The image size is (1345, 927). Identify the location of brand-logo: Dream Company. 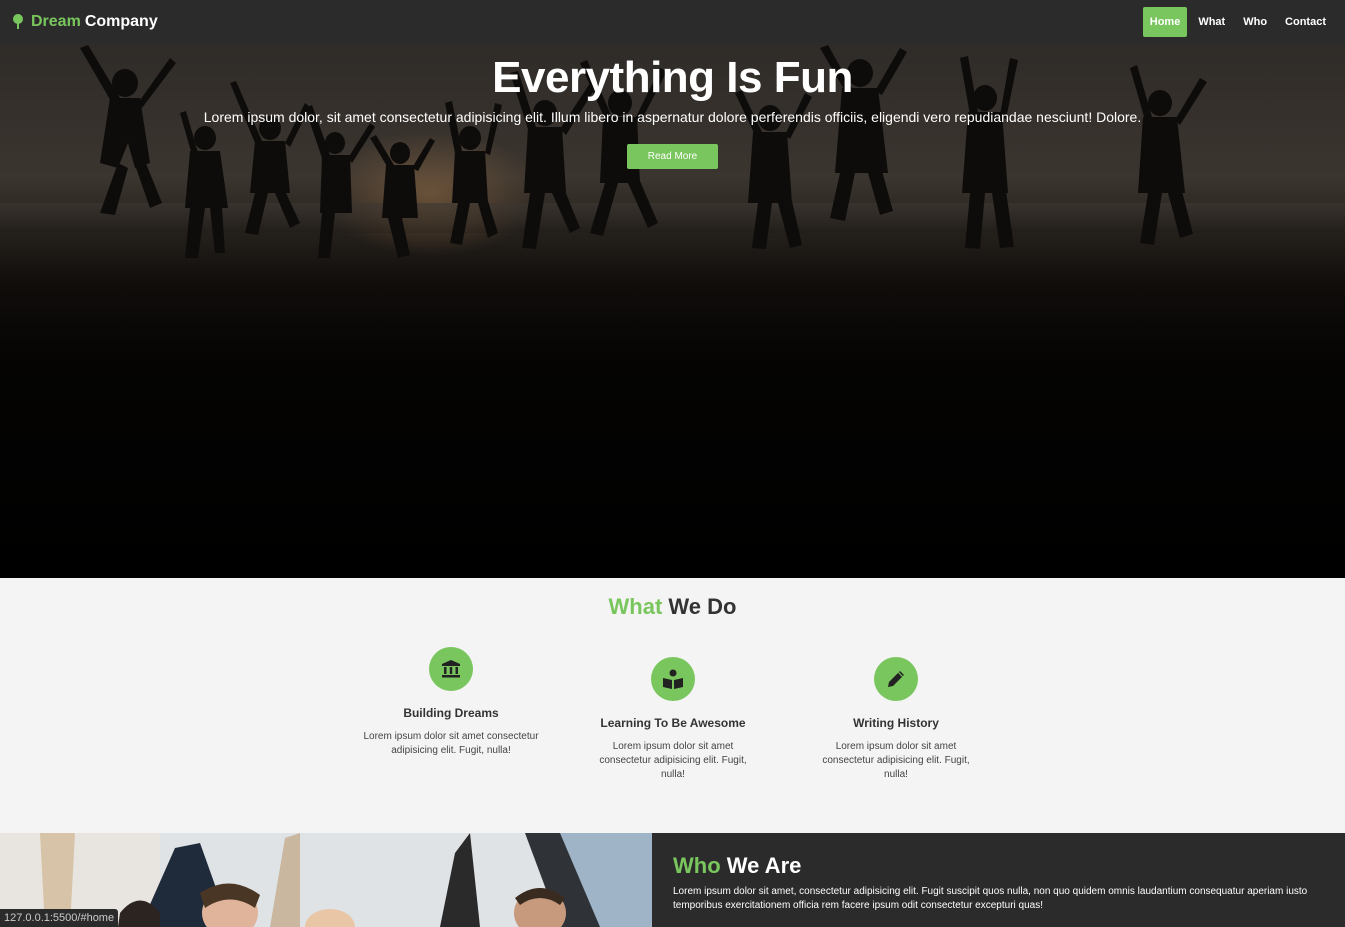
(85, 22).